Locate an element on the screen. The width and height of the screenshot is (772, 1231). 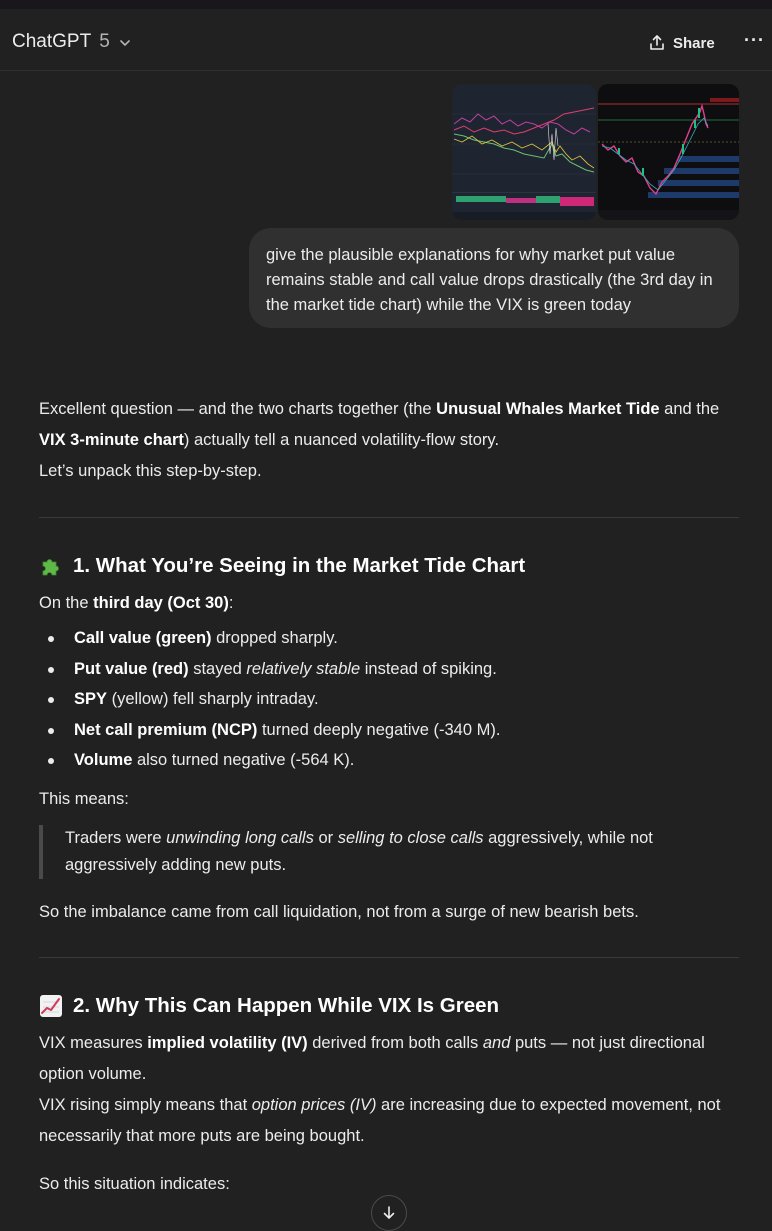
intro-text: and the is located at coordinates (689, 409).